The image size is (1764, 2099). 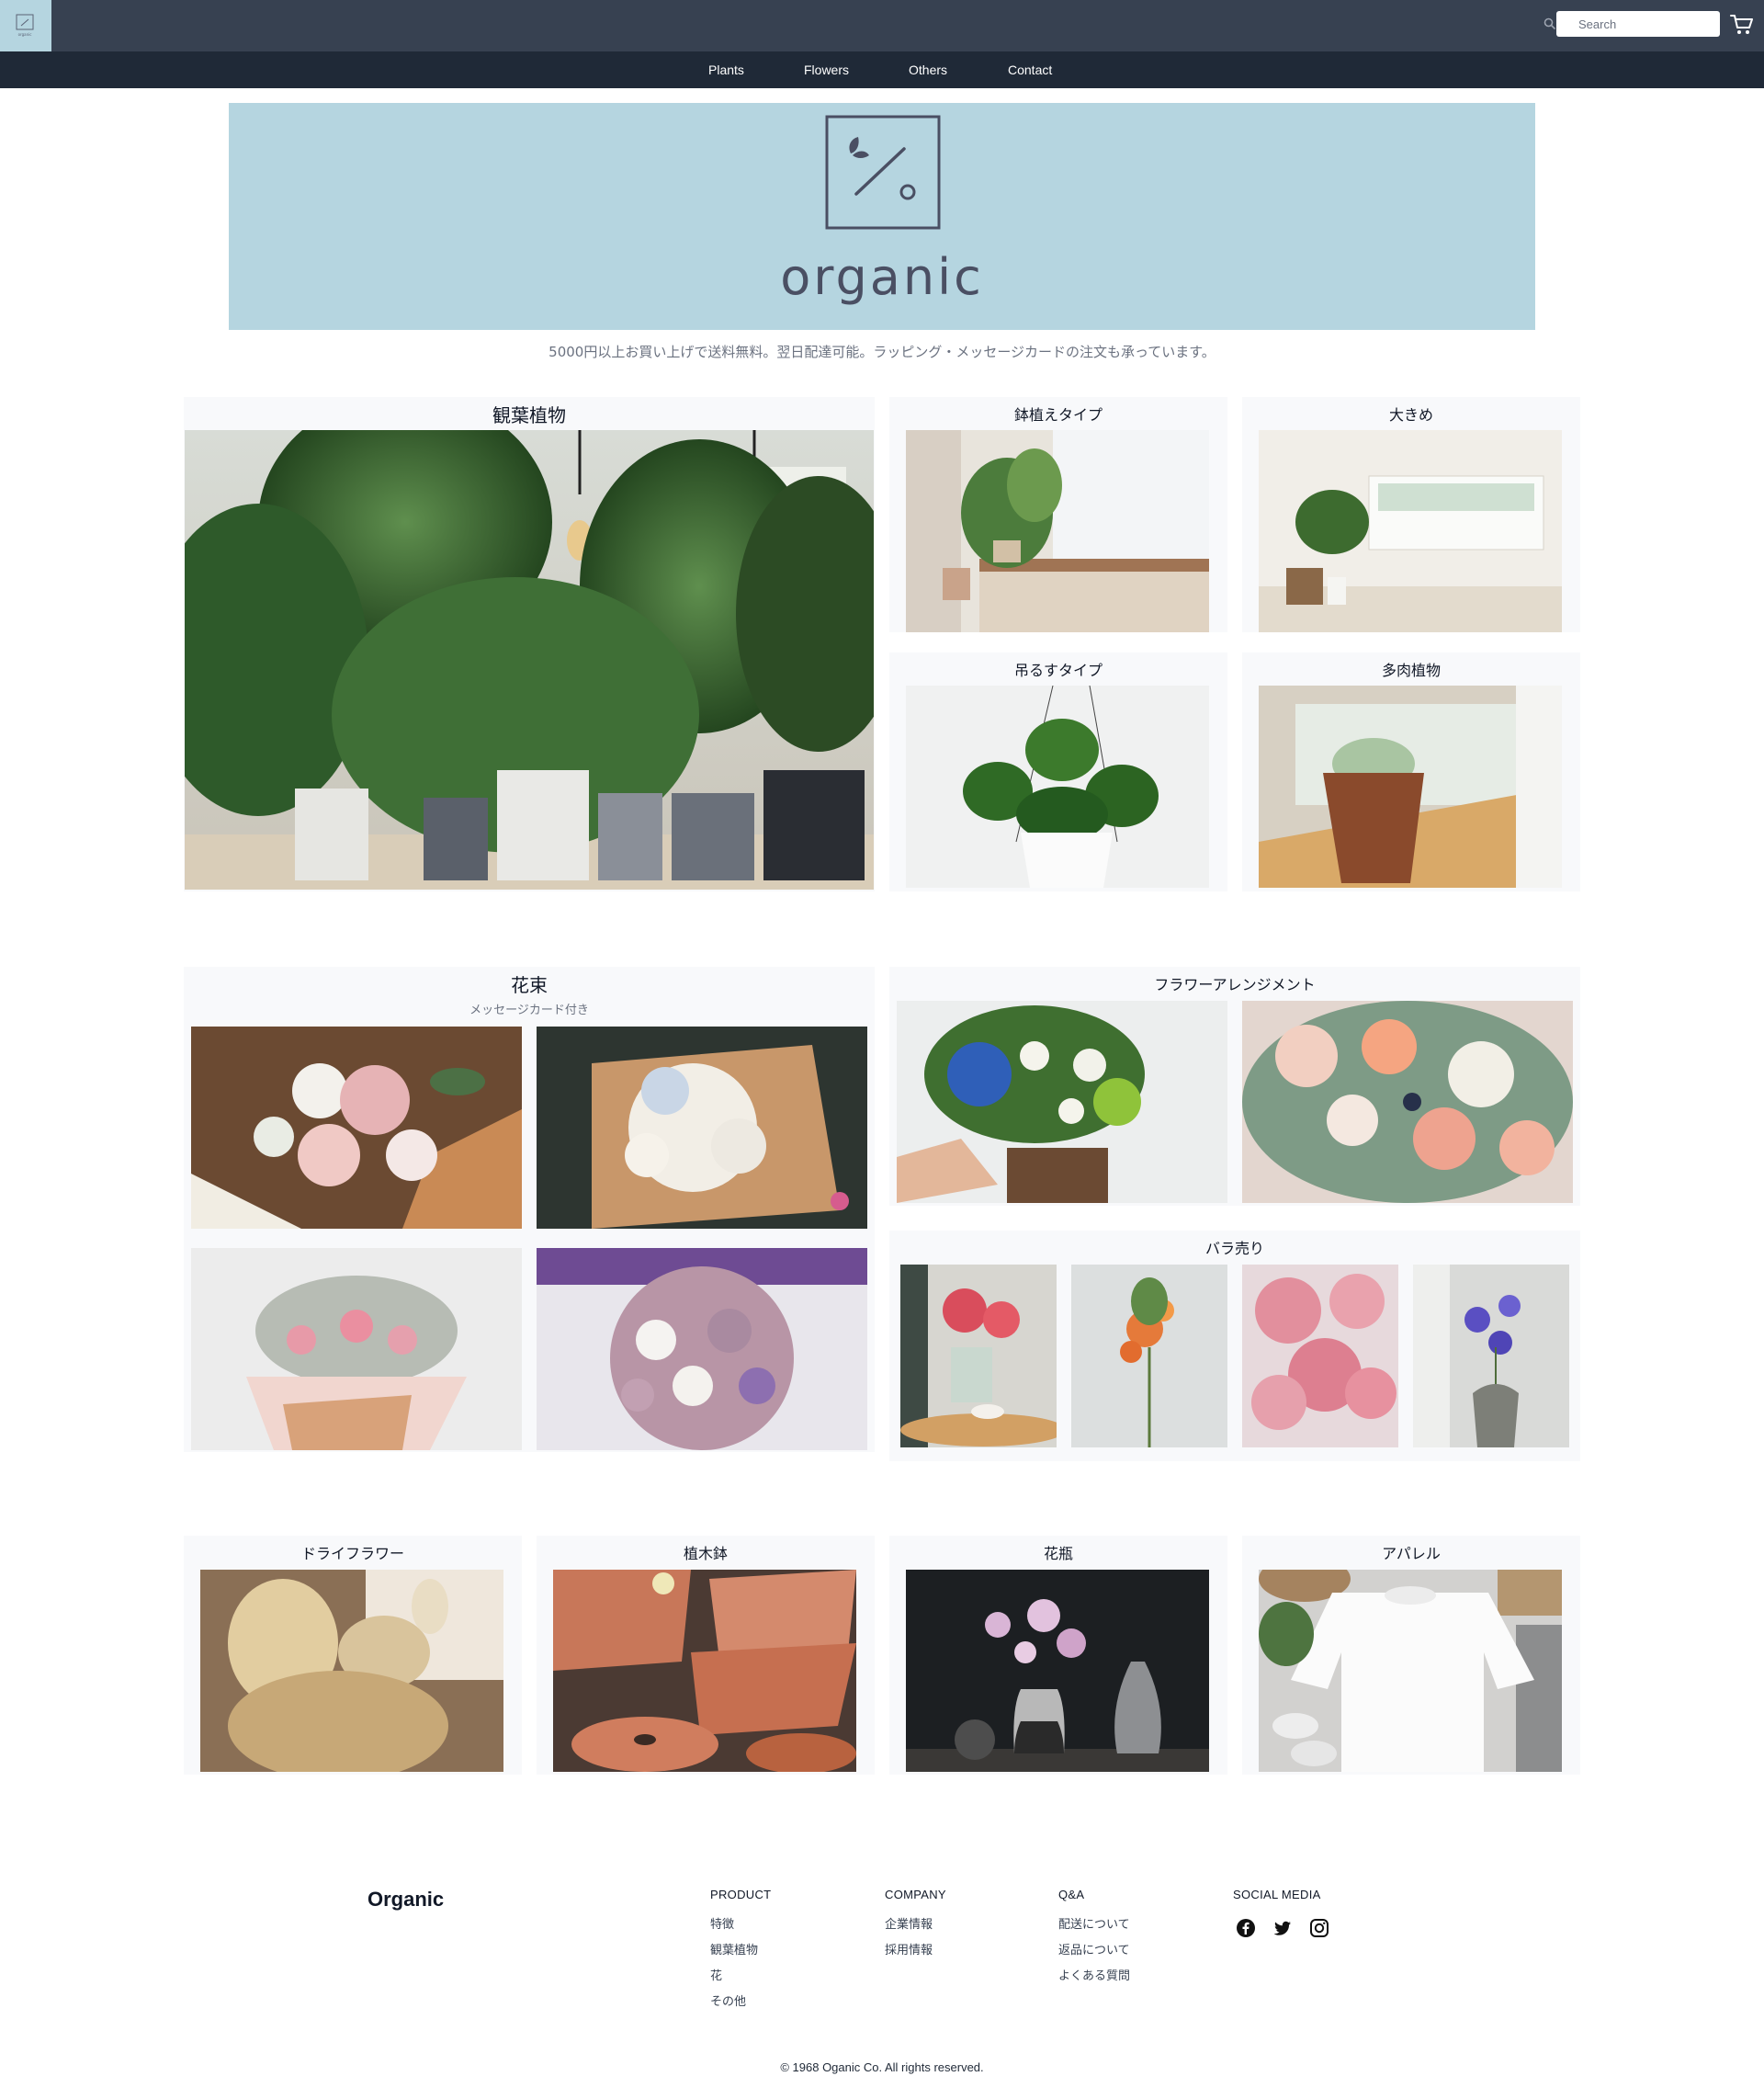 I want to click on card-bouquets: 花束 メッセージカード付き, so click(x=529, y=1209).